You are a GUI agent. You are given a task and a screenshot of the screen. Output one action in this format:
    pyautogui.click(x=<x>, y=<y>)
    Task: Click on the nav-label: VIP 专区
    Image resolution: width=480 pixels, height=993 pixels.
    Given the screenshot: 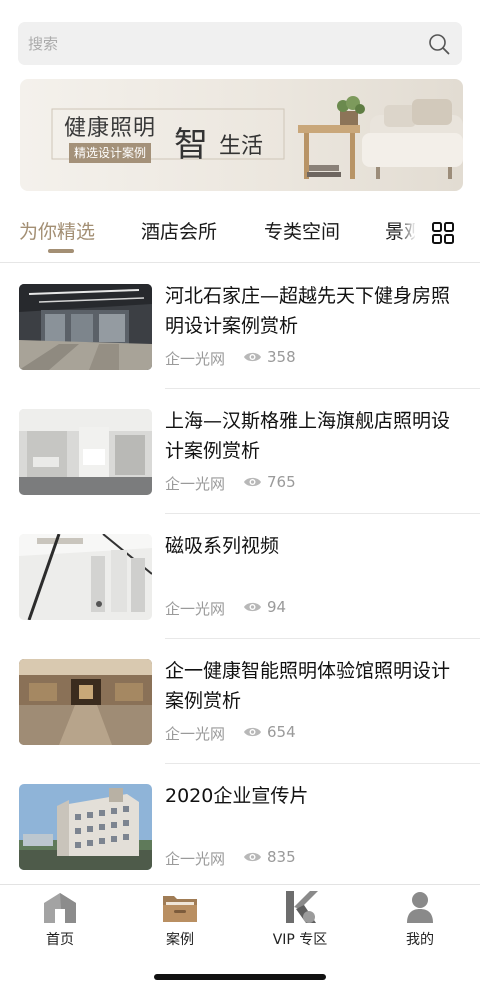 What is the action you would take?
    pyautogui.click(x=300, y=940)
    